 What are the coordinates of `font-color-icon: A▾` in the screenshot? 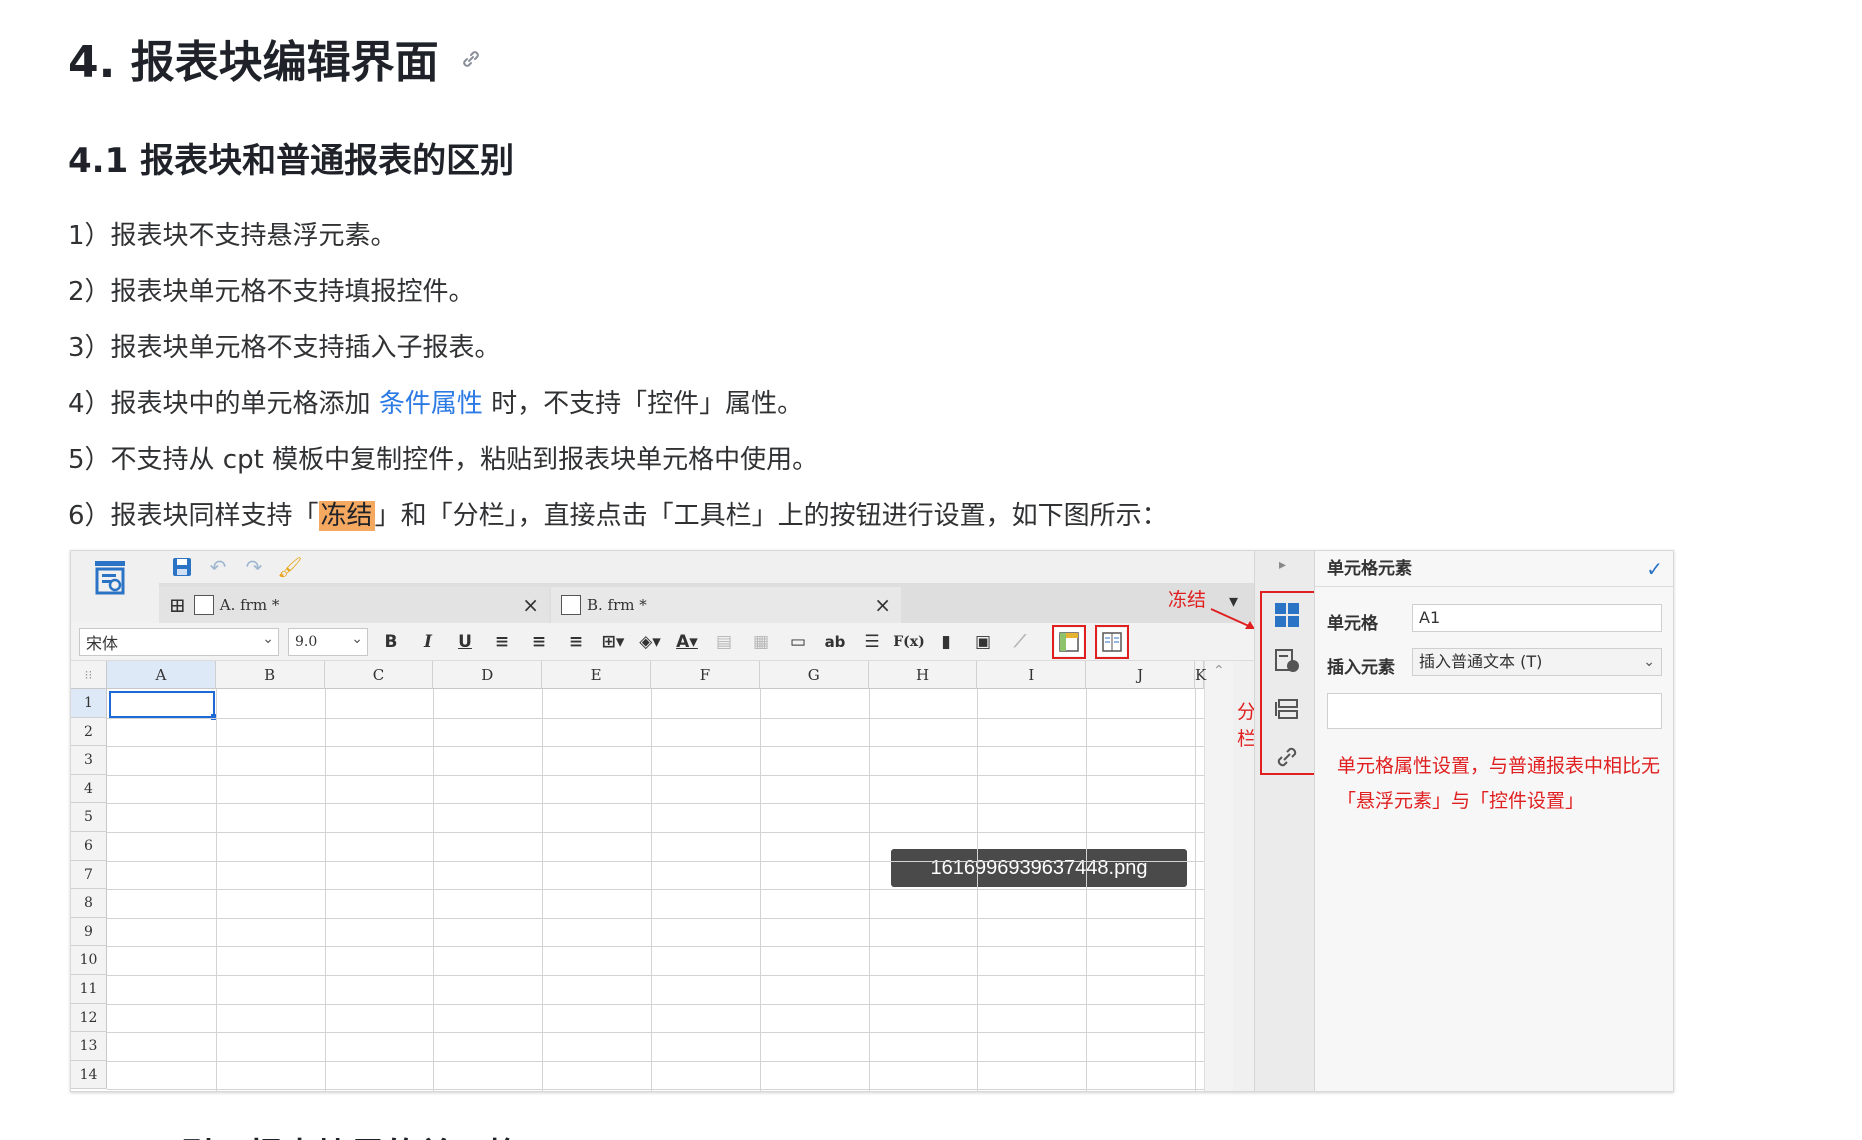 It's located at (687, 642).